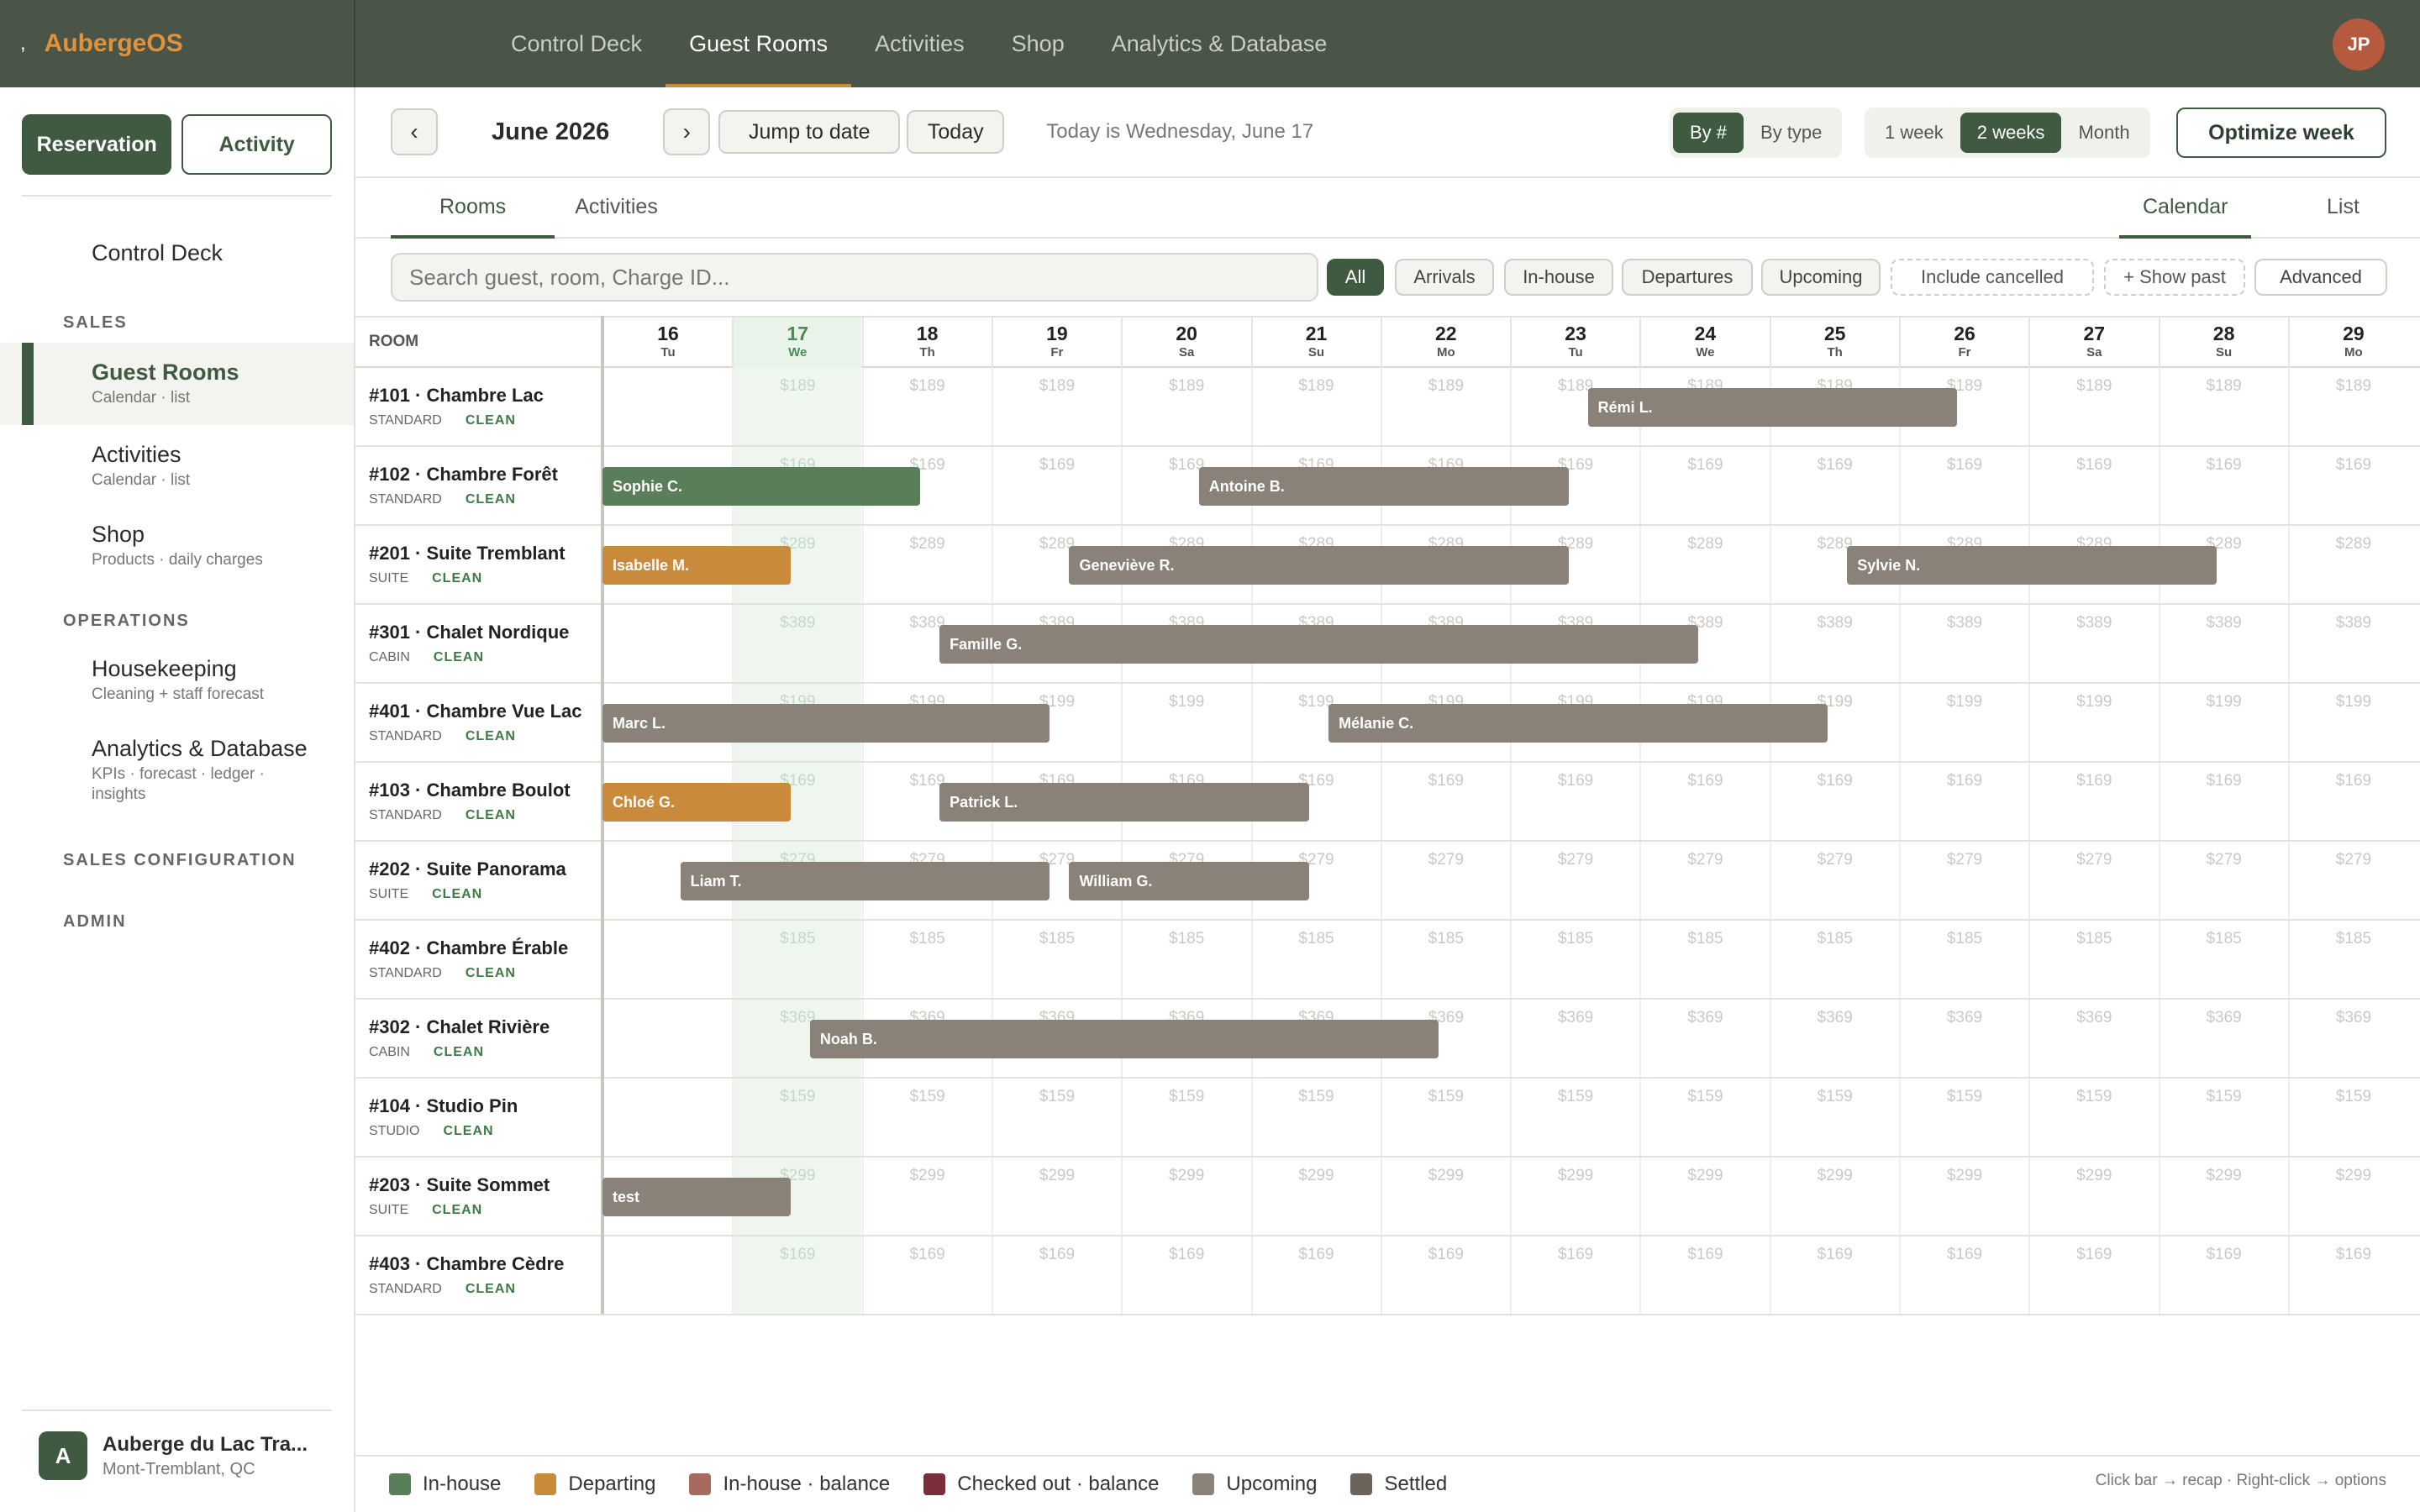 This screenshot has height=1512, width=2420. I want to click on day-header: 28 Su, so click(2223, 343).